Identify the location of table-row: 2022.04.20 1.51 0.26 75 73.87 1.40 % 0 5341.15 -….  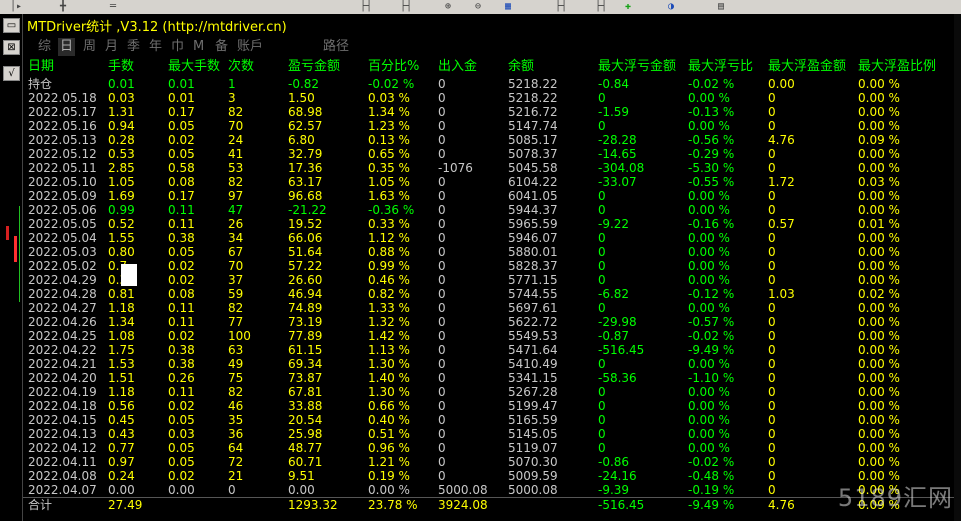
(489, 378).